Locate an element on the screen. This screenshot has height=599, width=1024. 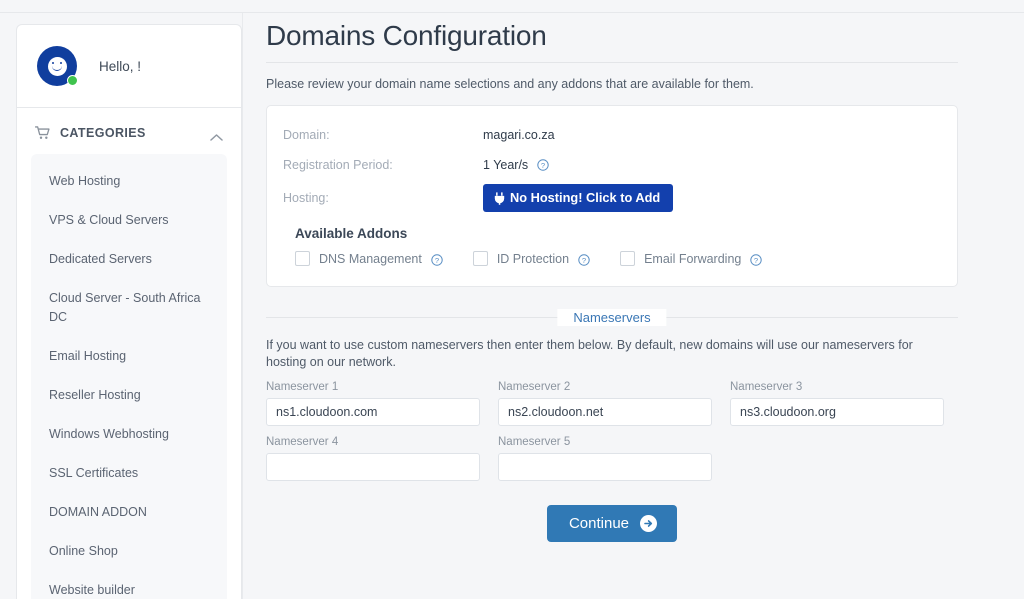
addon-dns-management: DNS Management ? is located at coordinates (369, 258).